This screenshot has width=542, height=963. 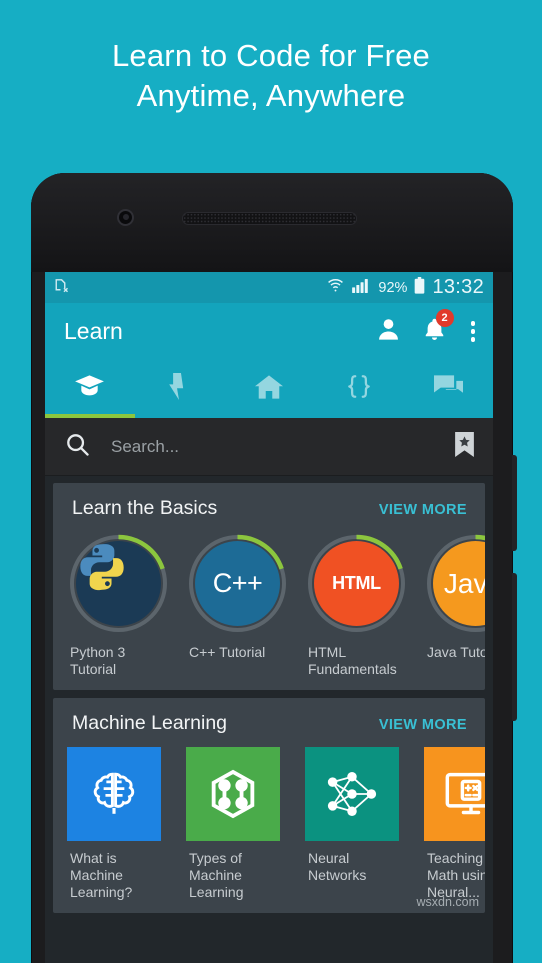 I want to click on chat-bubbles-icon, so click(x=448, y=389).